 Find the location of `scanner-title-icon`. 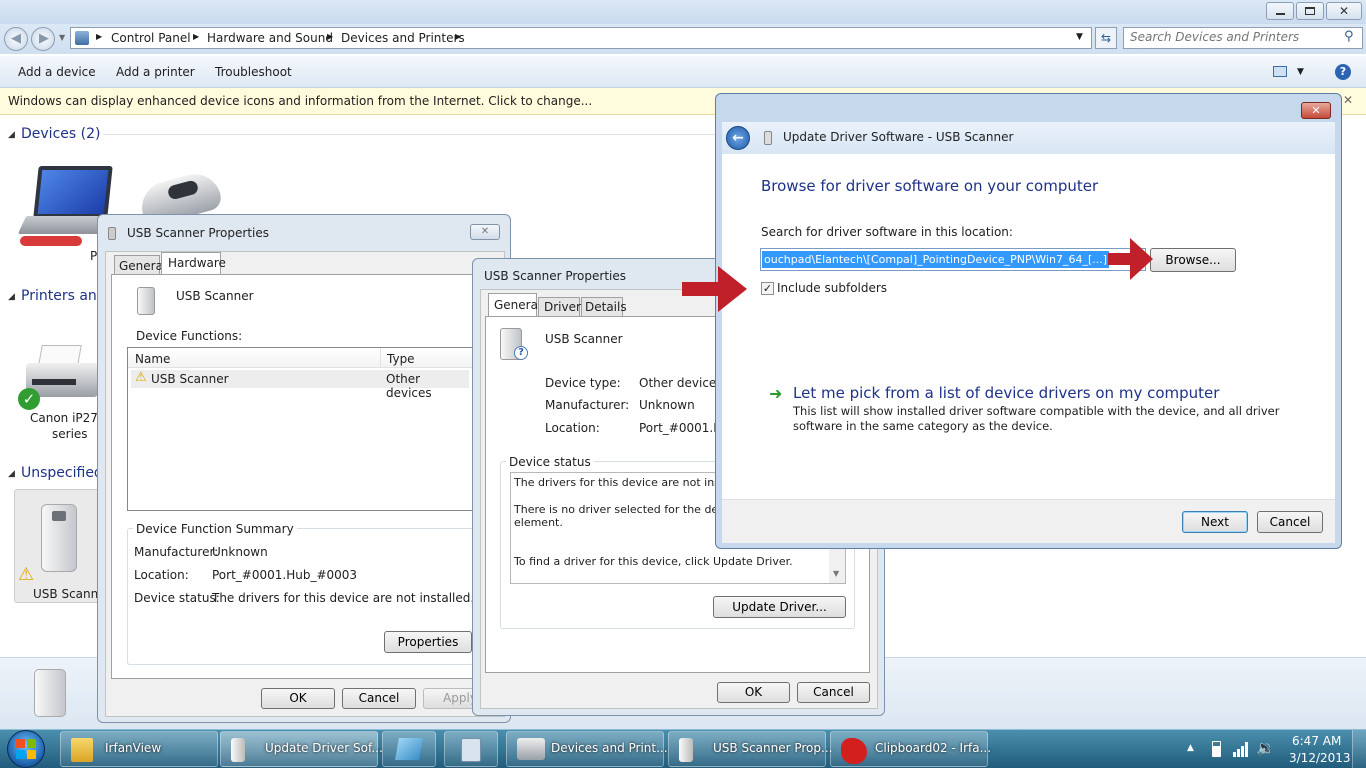

scanner-title-icon is located at coordinates (768, 138).